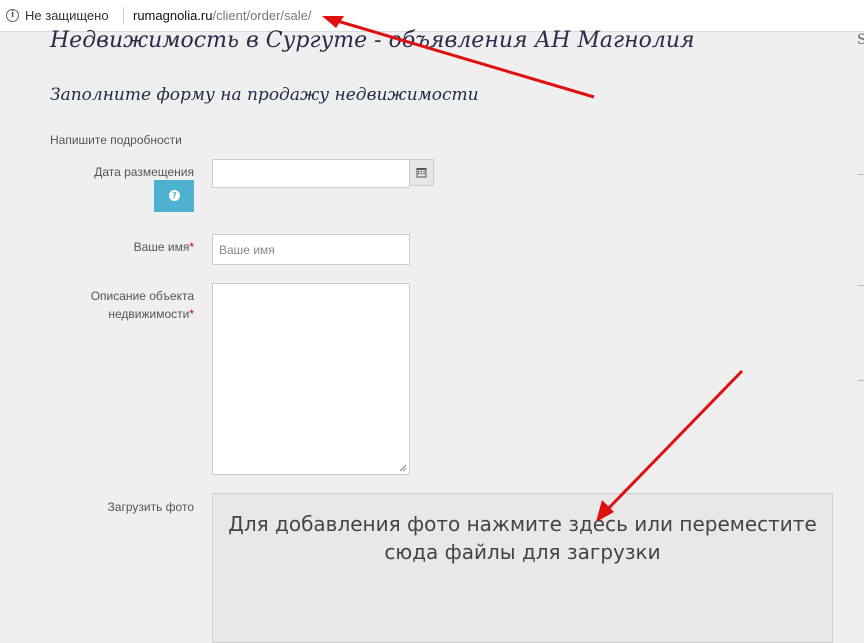 The height and width of the screenshot is (643, 864). I want to click on calendar-button, so click(421, 172).